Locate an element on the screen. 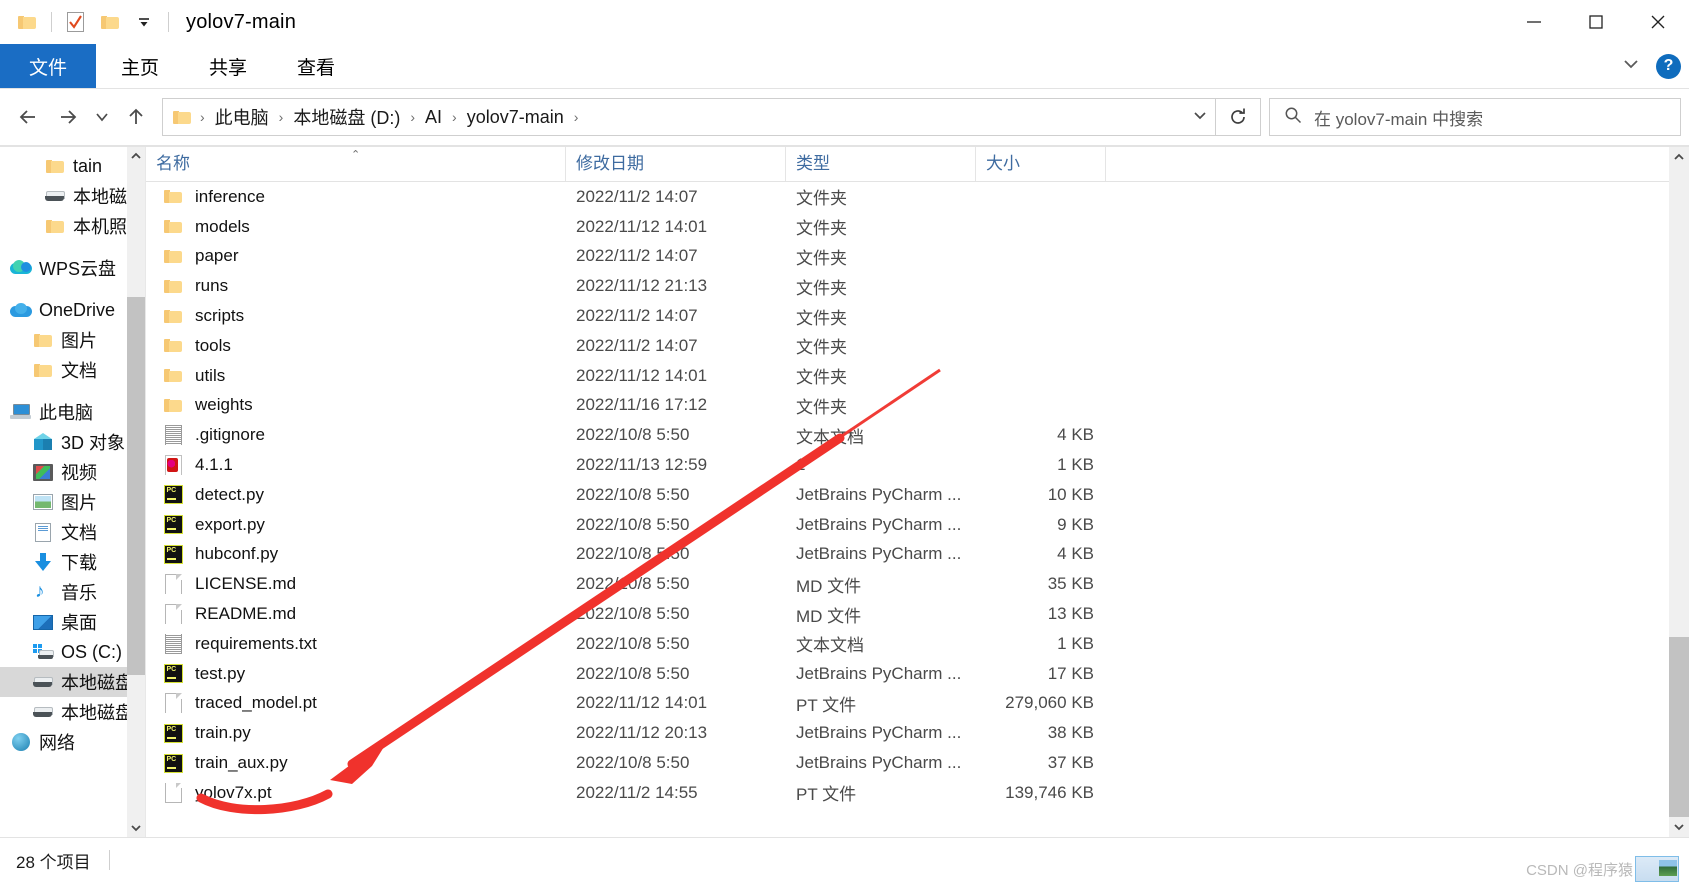  table-row: weights 2022/11/16 17:12 文件夹 is located at coordinates (917, 406).